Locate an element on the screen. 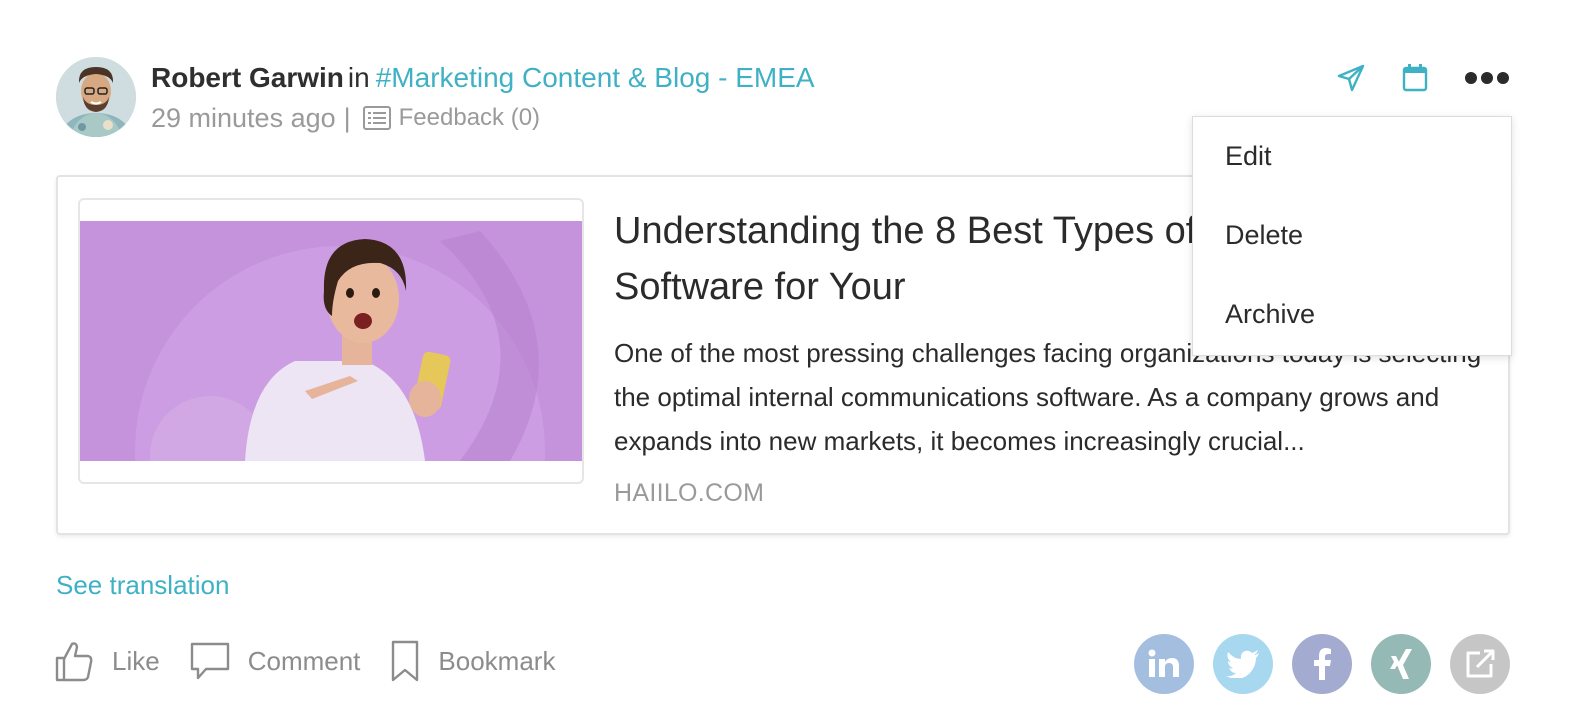  facebook-icon is located at coordinates (1322, 664).